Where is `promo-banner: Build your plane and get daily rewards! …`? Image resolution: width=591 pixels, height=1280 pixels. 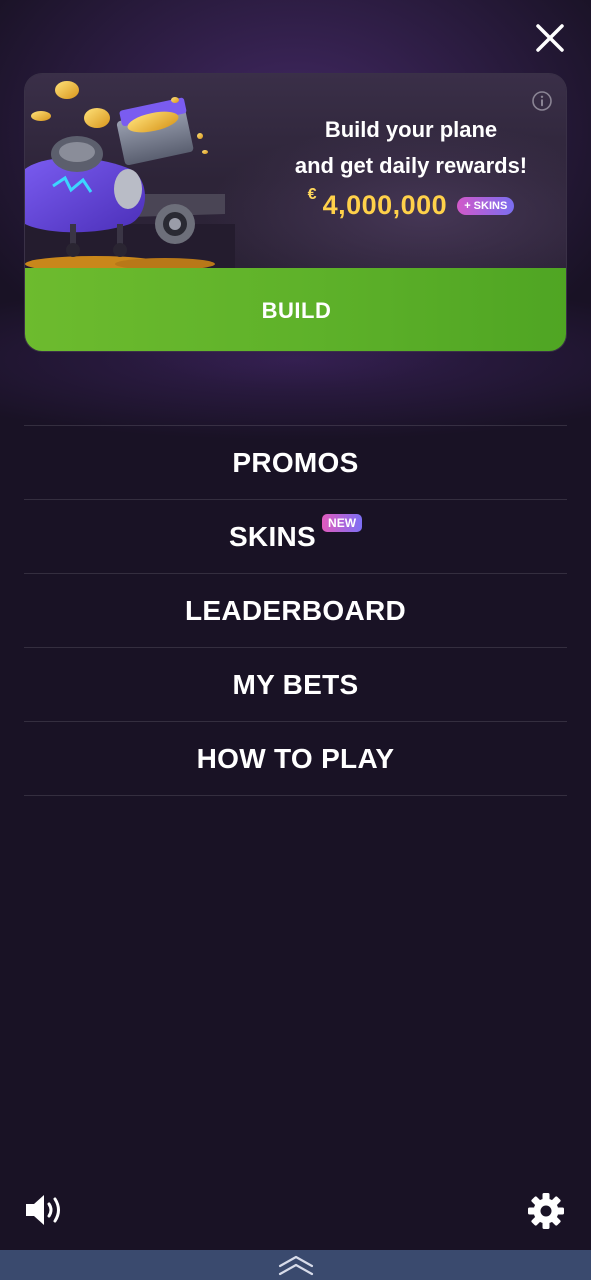
promo-banner: Build your plane and get daily rewards! … is located at coordinates (295, 171).